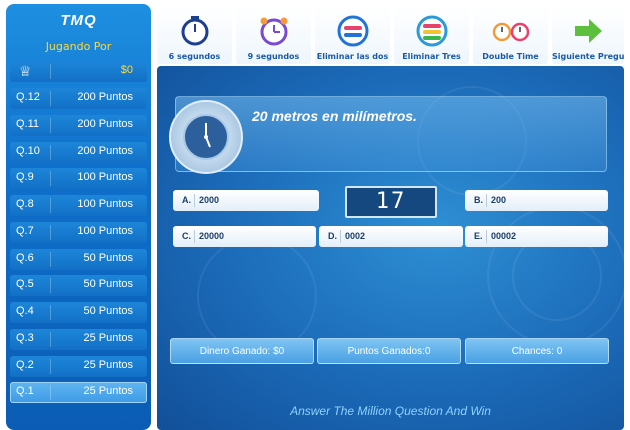 The image size is (630, 430). Describe the element at coordinates (536, 236) in the screenshot. I see `answer-e-button: E. 00002` at that location.